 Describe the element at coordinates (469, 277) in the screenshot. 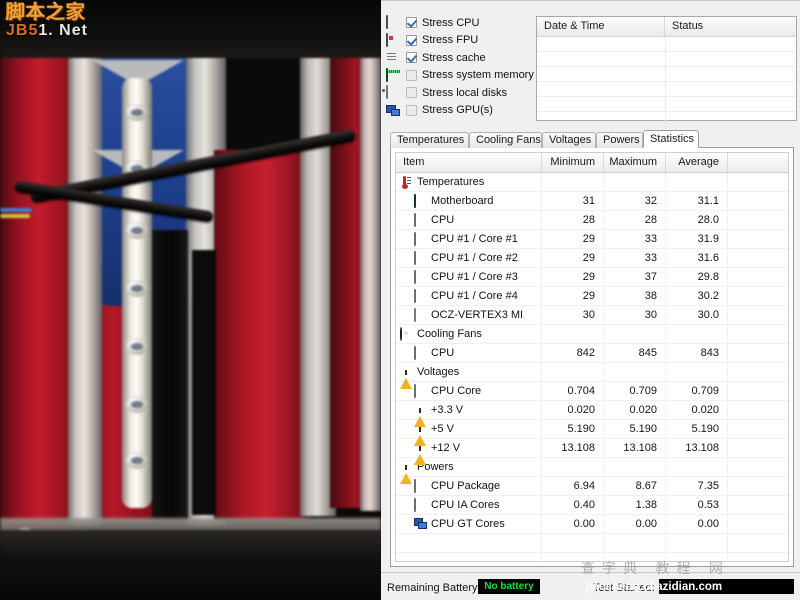

I see `statistics-item-cell: CPU #1 / Core #3` at that location.